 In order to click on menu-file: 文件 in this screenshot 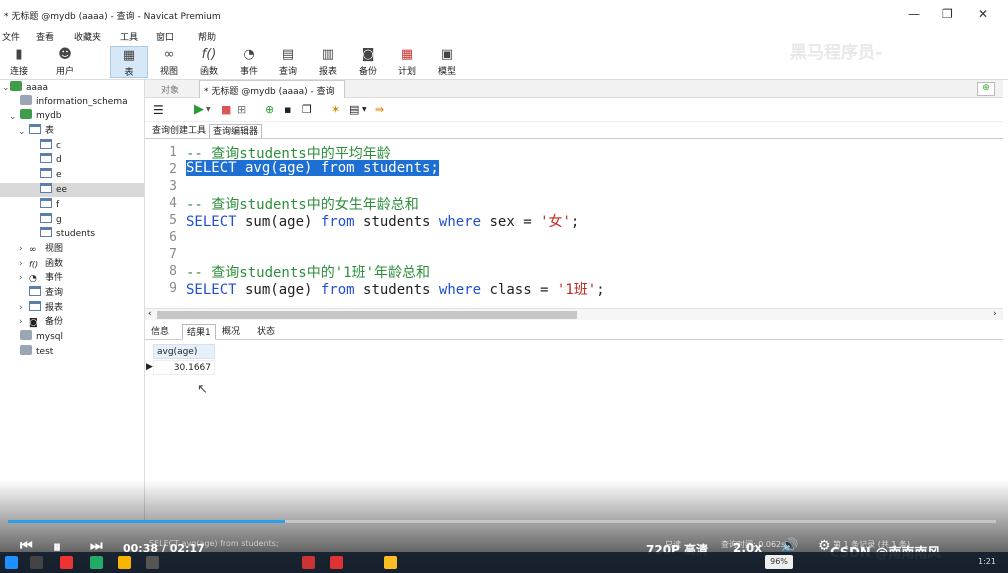, I will do `click(11, 36)`.